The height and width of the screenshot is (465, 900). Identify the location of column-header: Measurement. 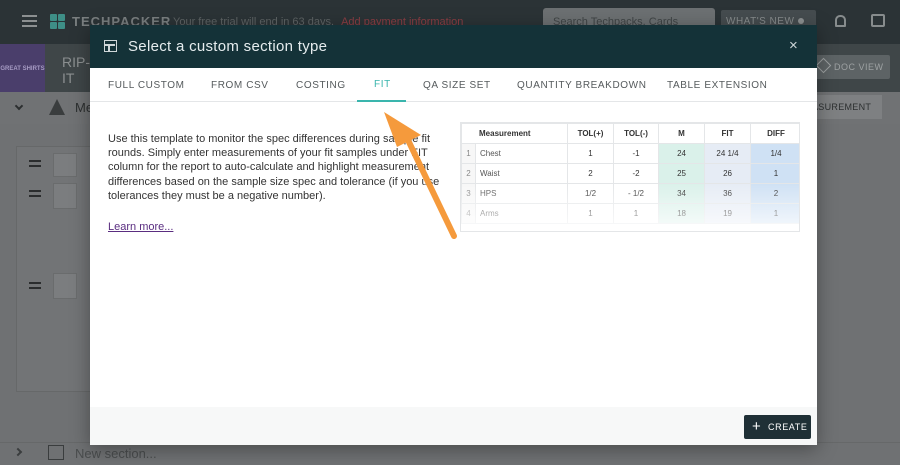
(515, 133).